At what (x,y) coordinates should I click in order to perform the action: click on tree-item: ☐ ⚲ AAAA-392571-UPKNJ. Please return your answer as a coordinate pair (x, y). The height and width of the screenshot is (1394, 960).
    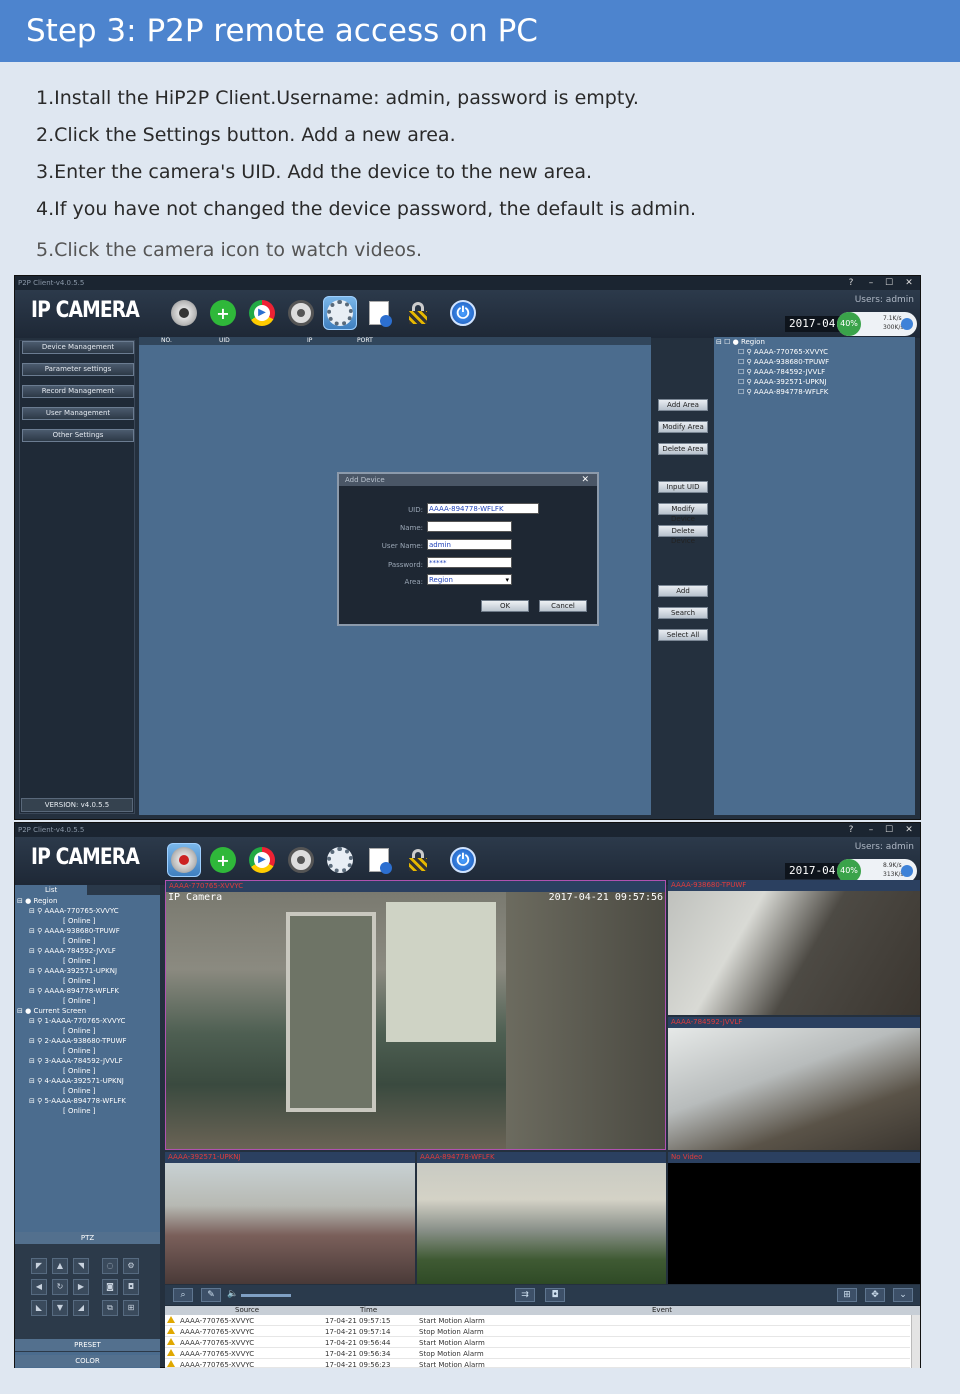
    Looking at the image, I should click on (782, 382).